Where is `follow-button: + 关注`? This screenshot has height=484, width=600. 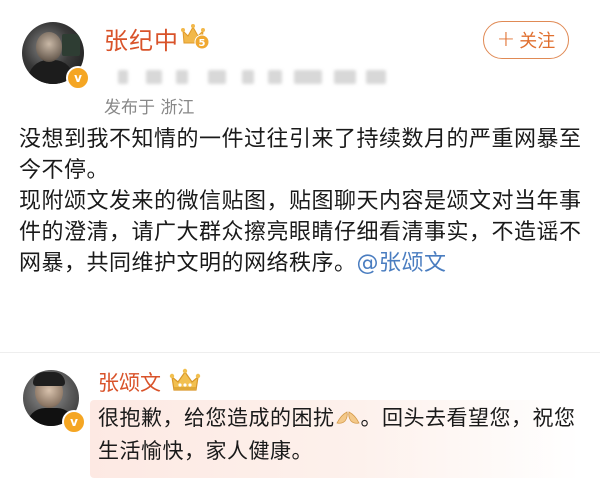
follow-button: + 关注 is located at coordinates (526, 40).